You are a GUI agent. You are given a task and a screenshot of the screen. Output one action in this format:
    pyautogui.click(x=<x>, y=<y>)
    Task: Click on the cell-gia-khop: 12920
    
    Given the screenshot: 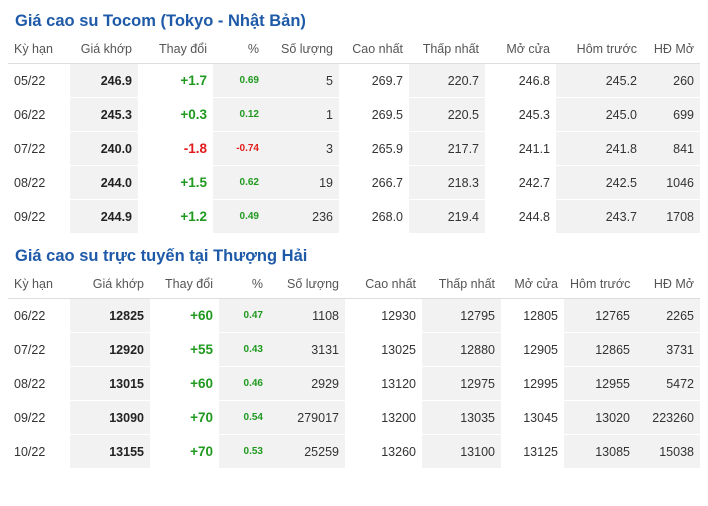 What is the action you would take?
    pyautogui.click(x=110, y=349)
    